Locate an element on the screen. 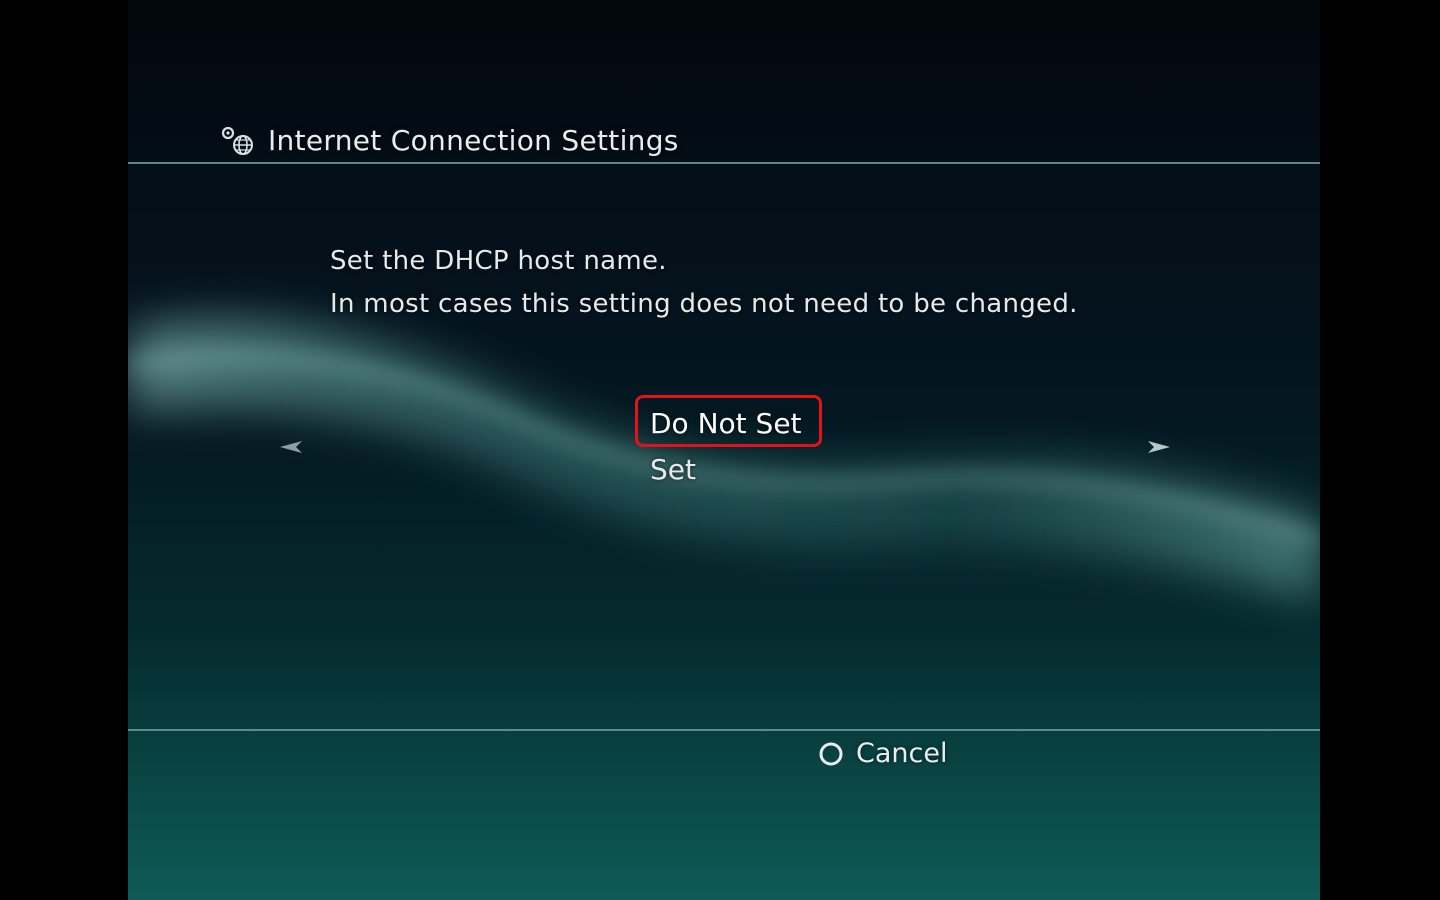 This screenshot has height=900, width=1440. page-title: Internet Connection Settings is located at coordinates (473, 140).